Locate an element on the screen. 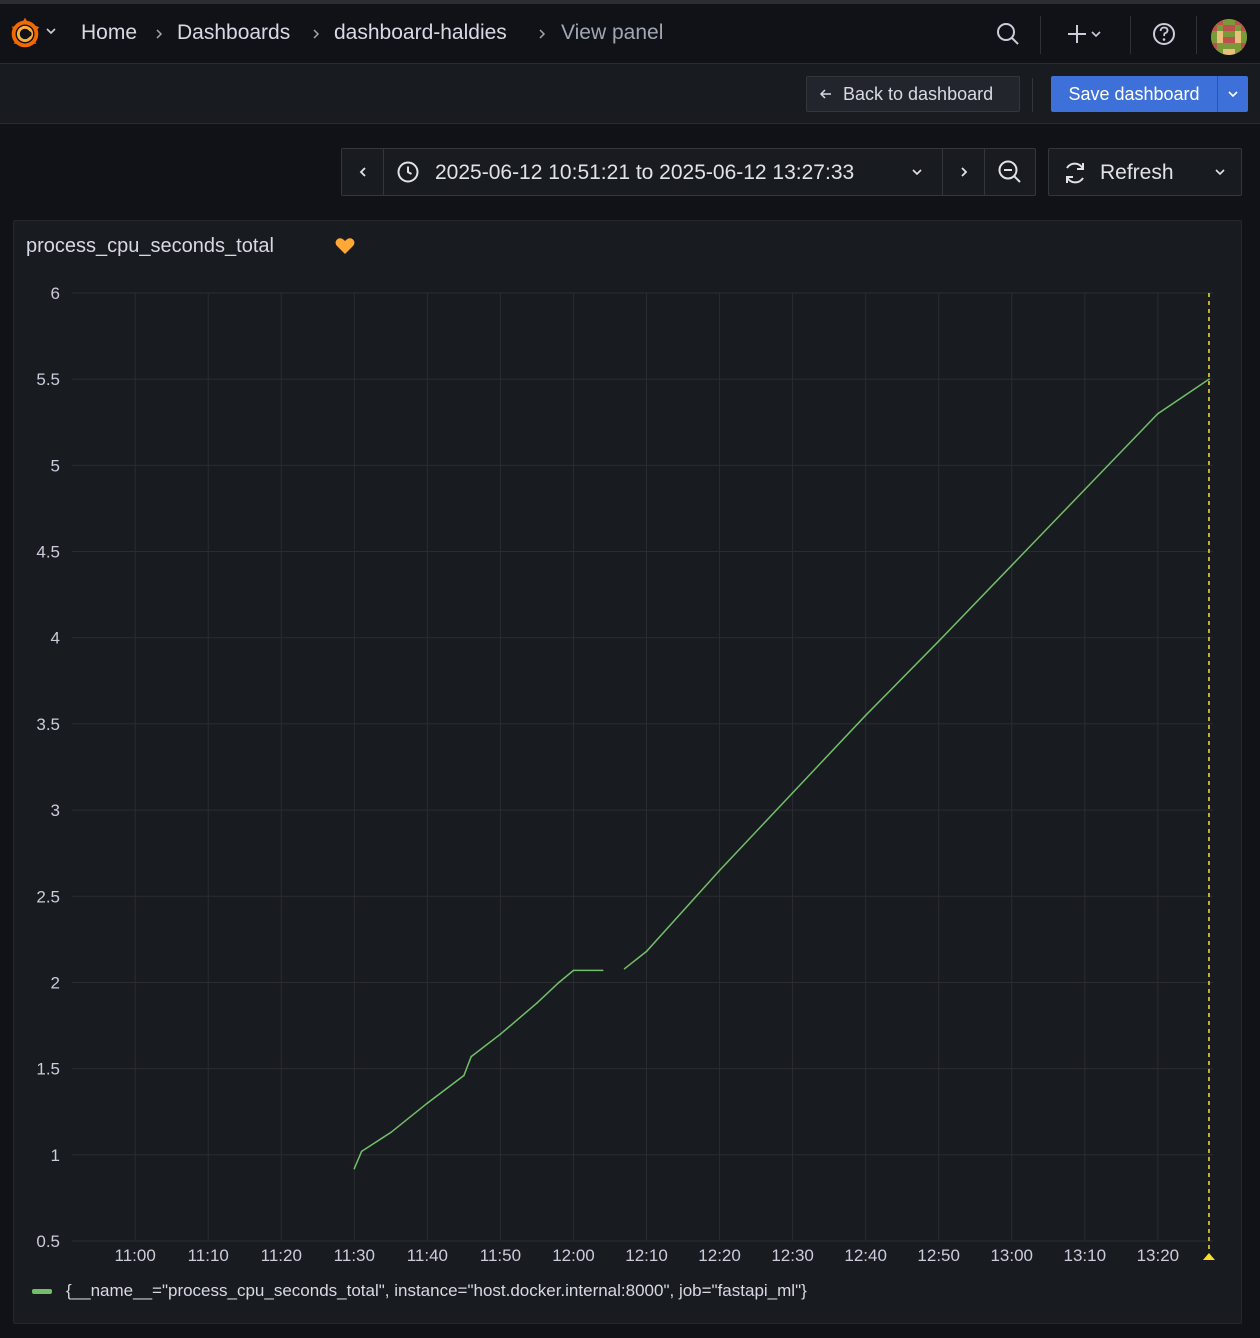  clock-icon is located at coordinates (408, 172).